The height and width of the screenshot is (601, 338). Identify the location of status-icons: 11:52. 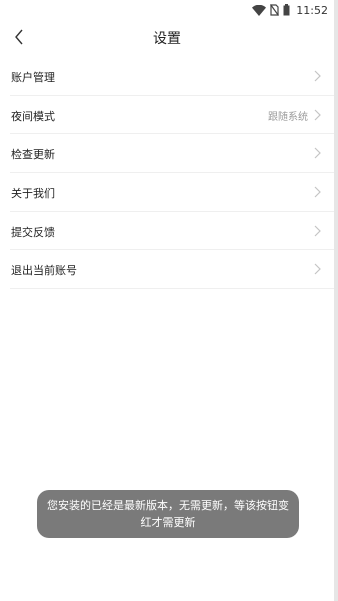
(290, 10).